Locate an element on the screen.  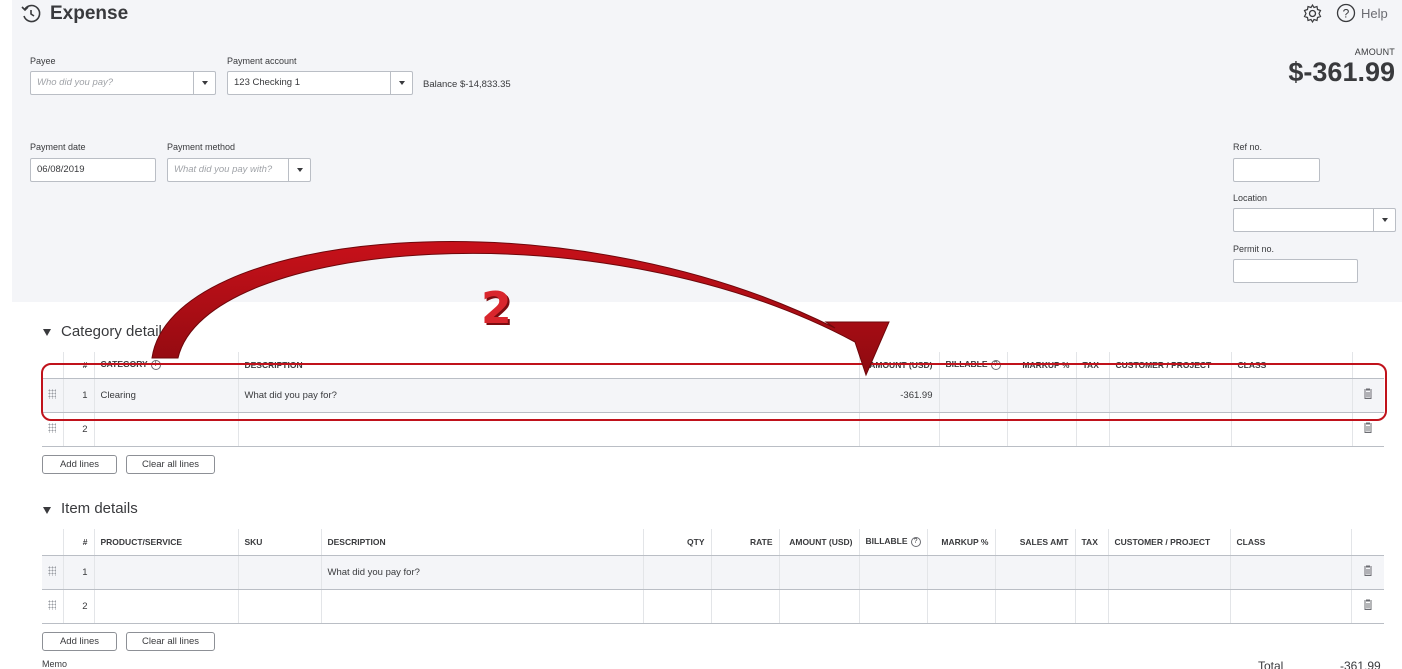
annotation-step-number: 2 is located at coordinates (496, 308).